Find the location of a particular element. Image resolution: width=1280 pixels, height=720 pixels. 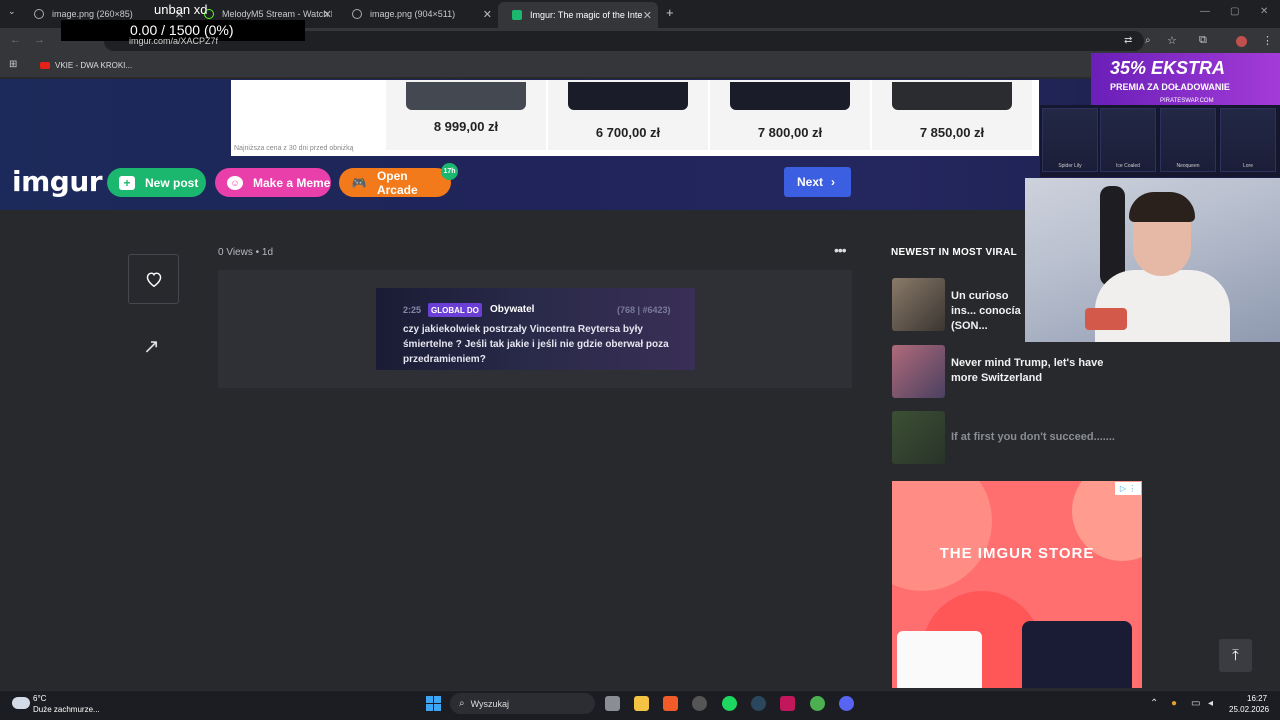

brave-icon is located at coordinates (670, 703).